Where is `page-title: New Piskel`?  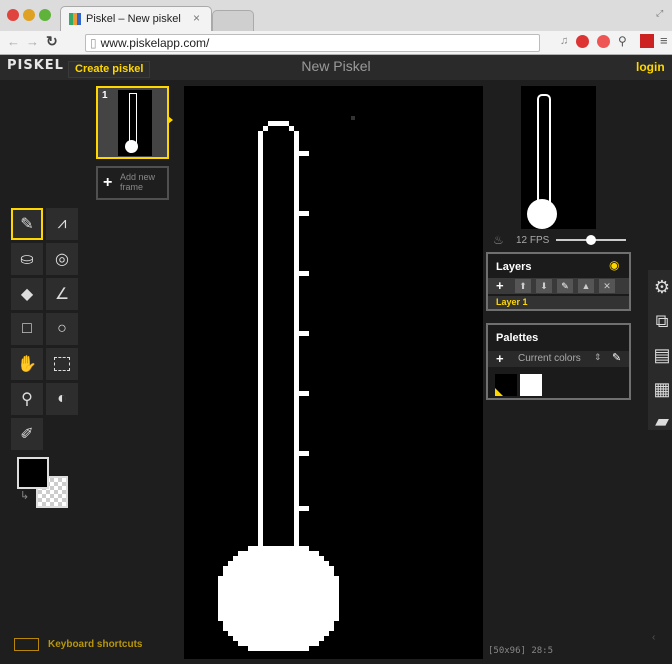
page-title: New Piskel is located at coordinates (336, 66).